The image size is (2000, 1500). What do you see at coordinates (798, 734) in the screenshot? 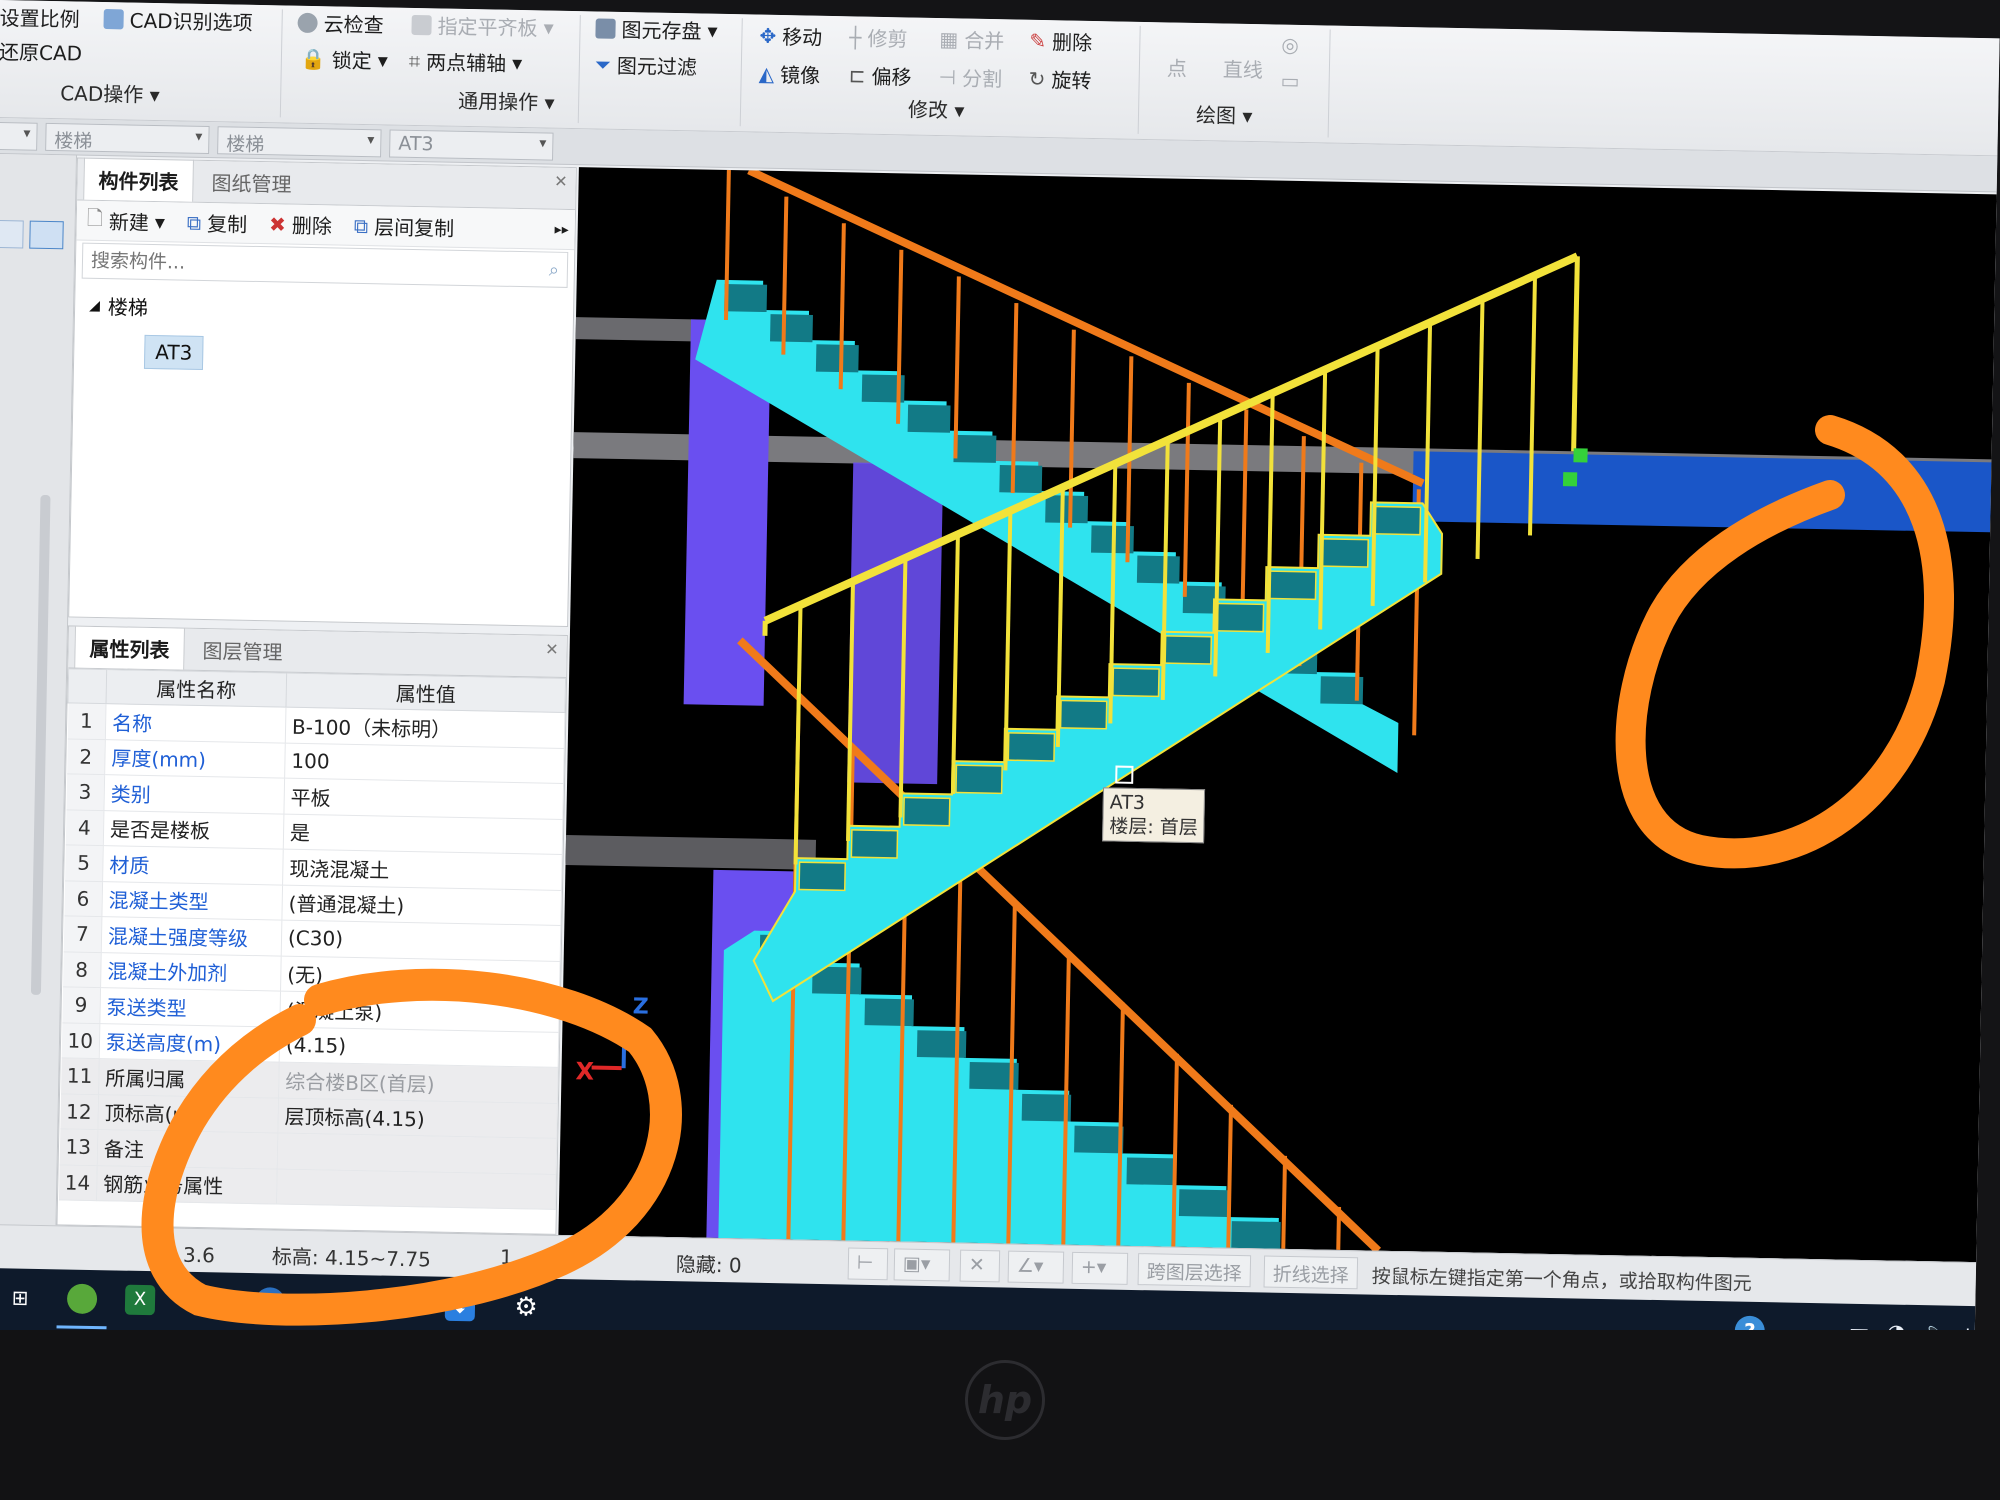
I see `handrail-post` at bounding box center [798, 734].